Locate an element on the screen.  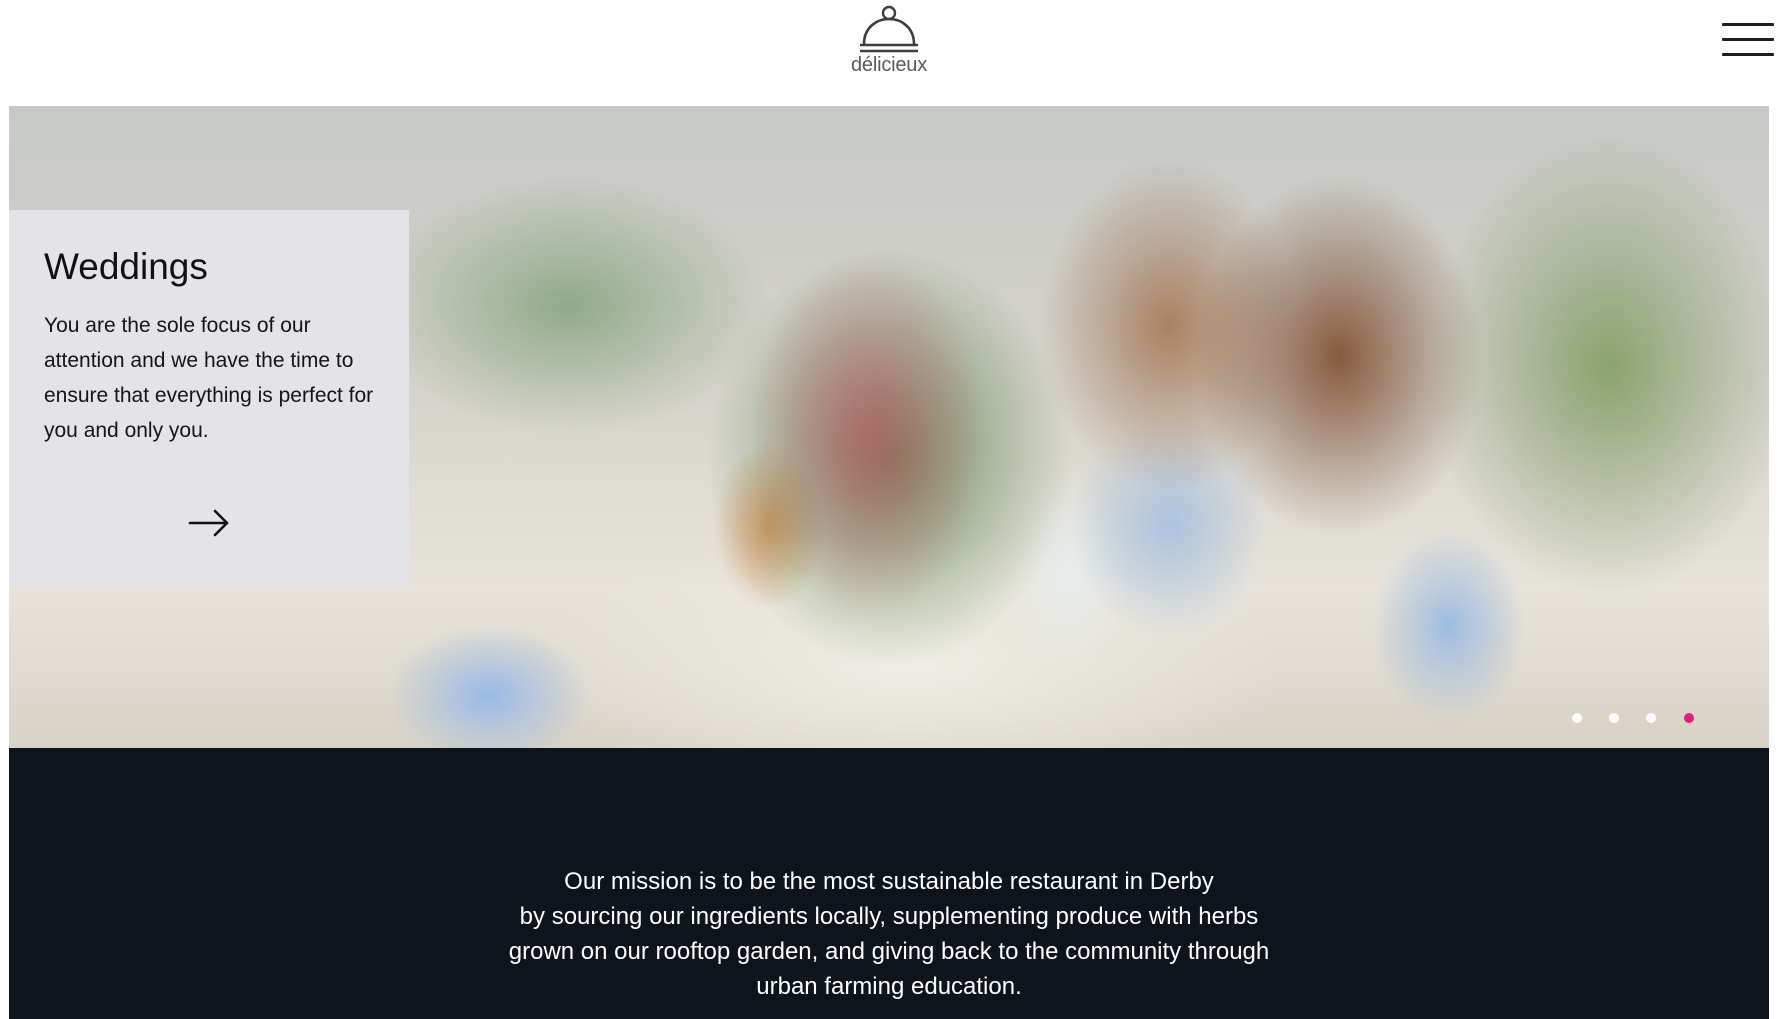
site-header: délicieux is located at coordinates (889, 53).